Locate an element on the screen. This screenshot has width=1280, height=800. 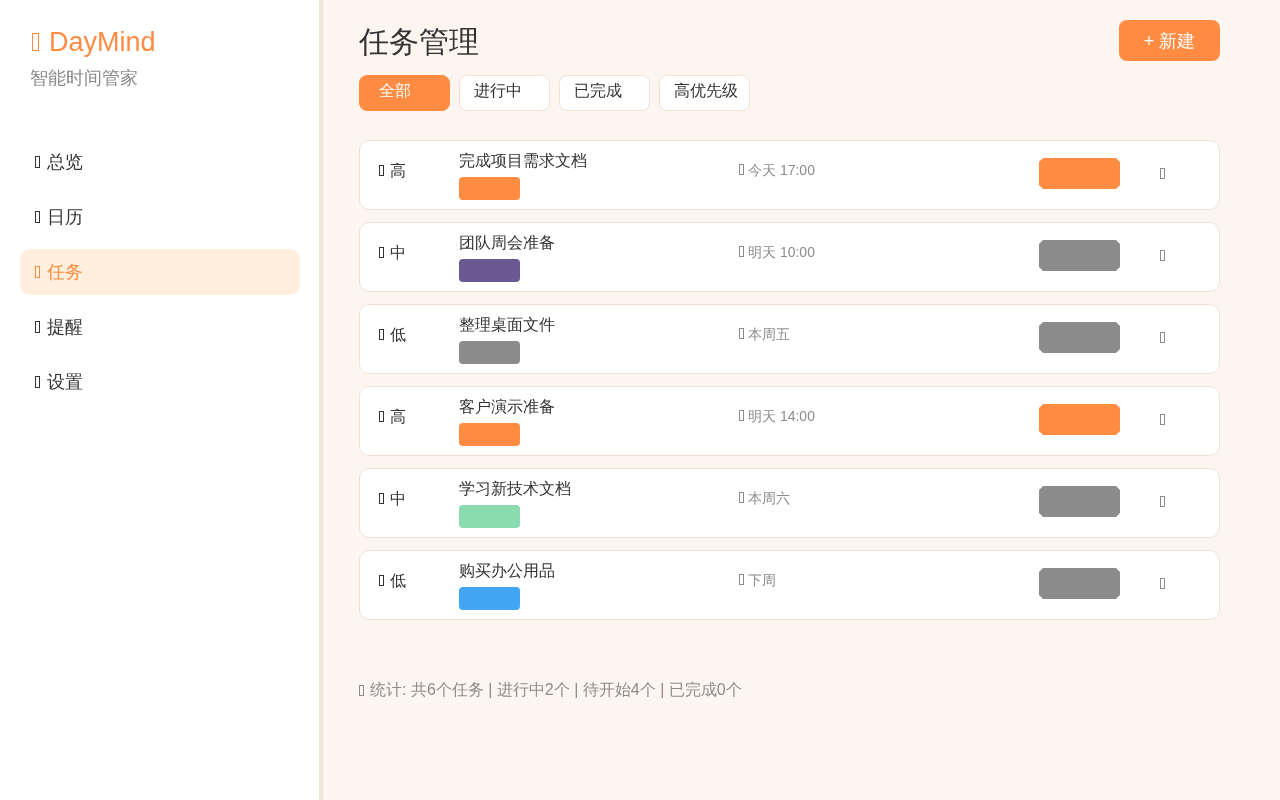
filter-tab: 已完成 is located at coordinates (604, 93).